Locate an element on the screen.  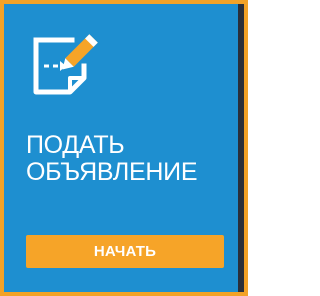
title-line-2: ОБЪЯВЛЕНИЕ is located at coordinates (112, 172).